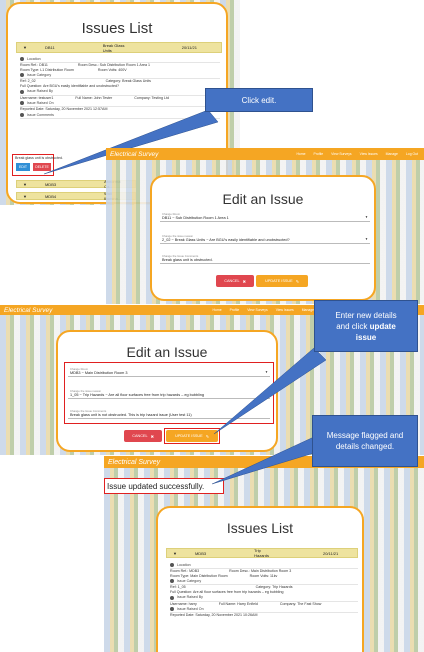 The image size is (424, 652). Describe the element at coordinates (263, 575) in the screenshot. I see `room-volts: Room Volts: 11kv` at that location.